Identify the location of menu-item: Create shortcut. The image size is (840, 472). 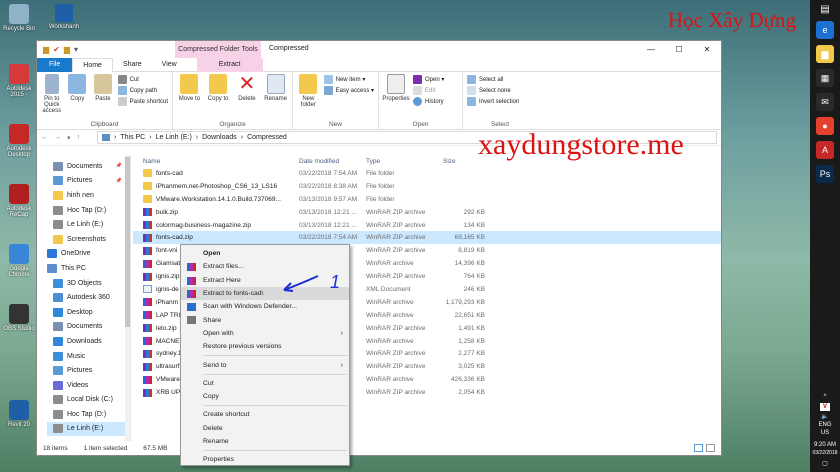
(265, 414).